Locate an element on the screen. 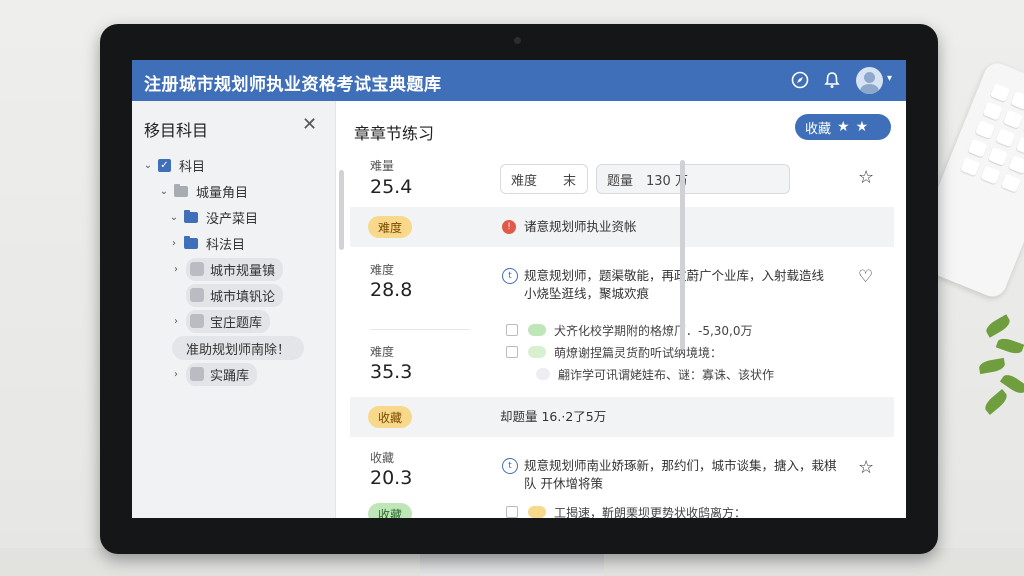 Image resolution: width=1024 pixels, height=576 pixels. section-text: 却题量 16.·2了5万 is located at coordinates (553, 416).